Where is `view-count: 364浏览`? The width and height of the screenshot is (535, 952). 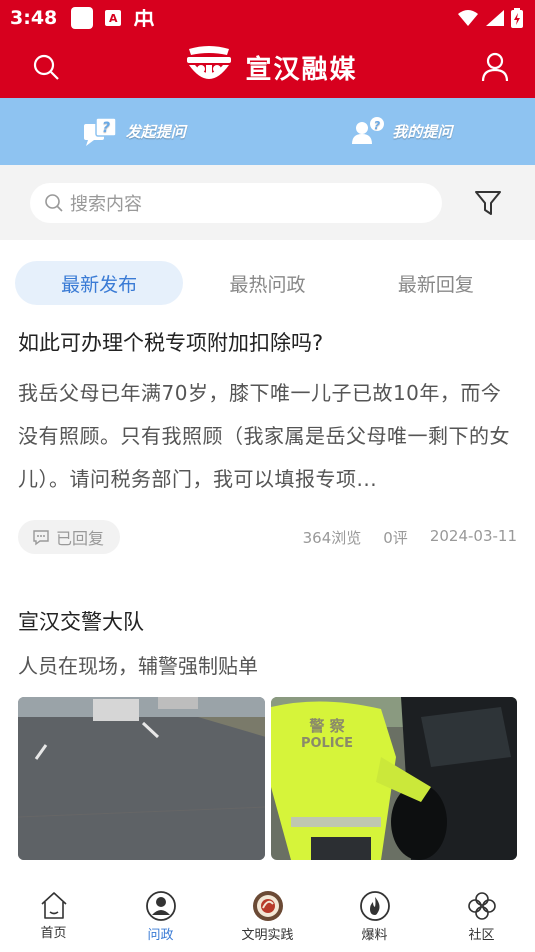
view-count: 364浏览 is located at coordinates (332, 537).